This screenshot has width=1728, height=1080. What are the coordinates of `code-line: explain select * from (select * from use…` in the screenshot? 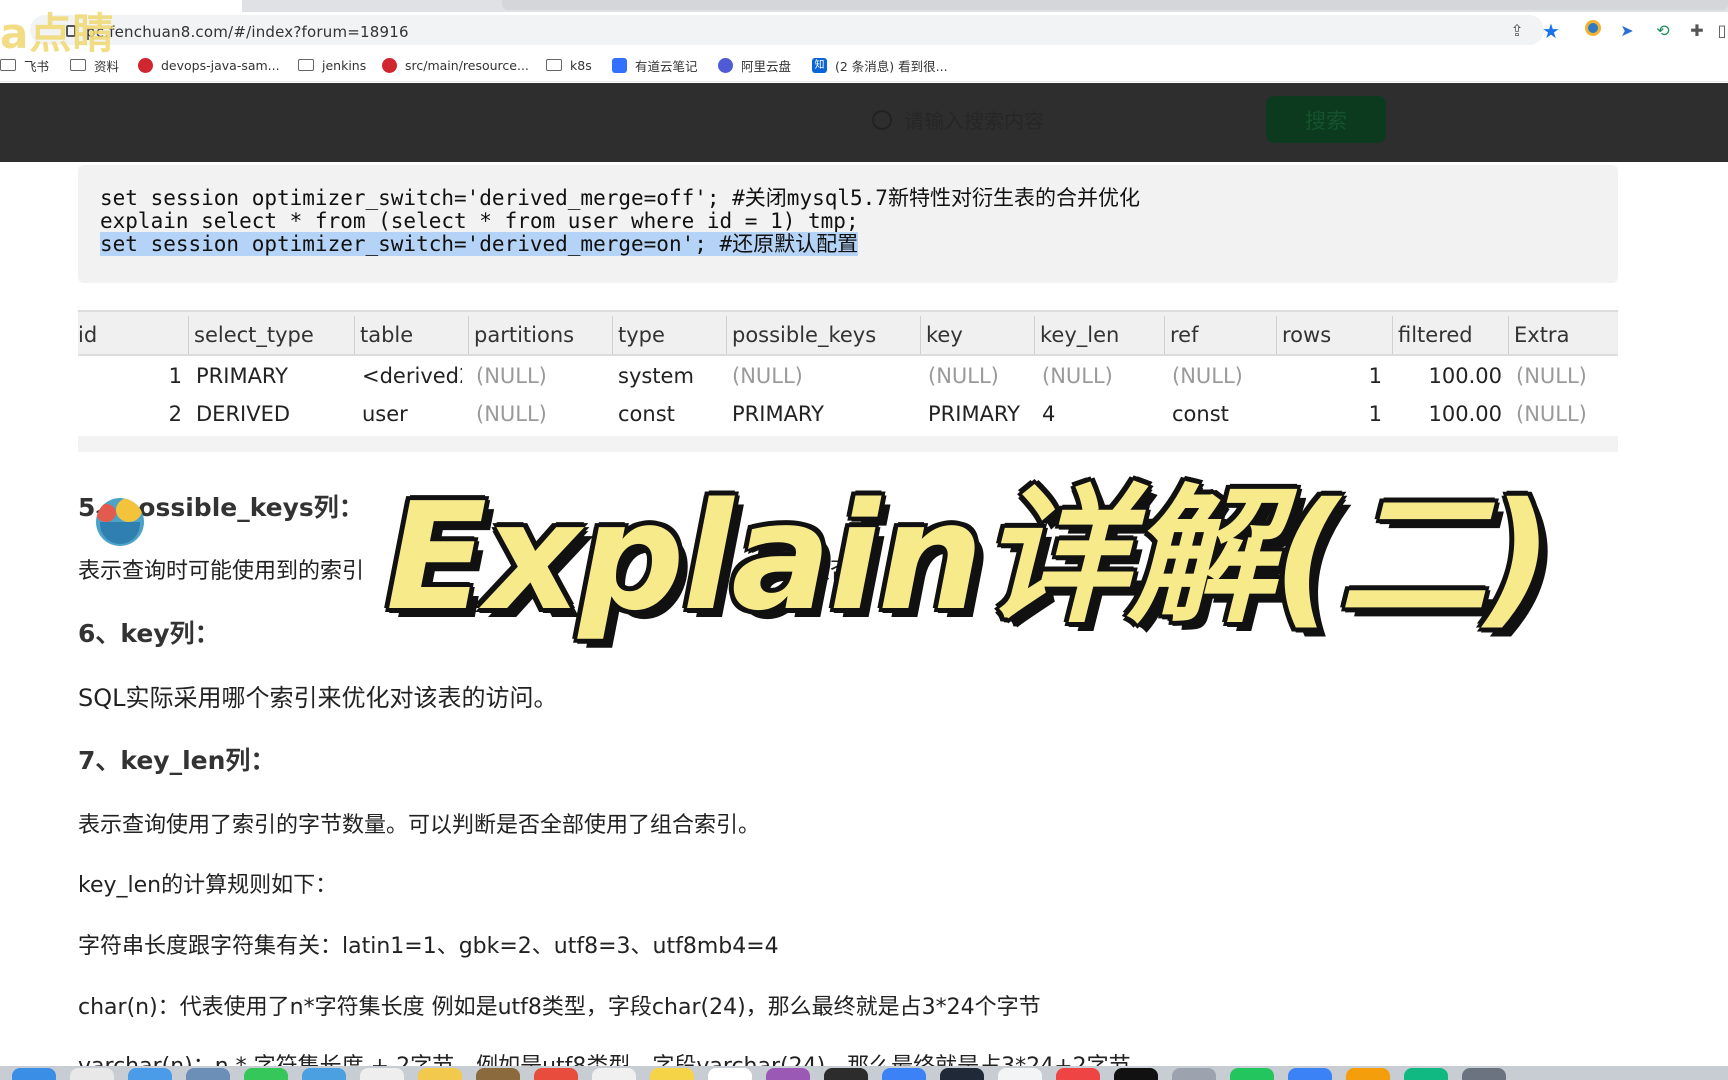 It's located at (479, 221).